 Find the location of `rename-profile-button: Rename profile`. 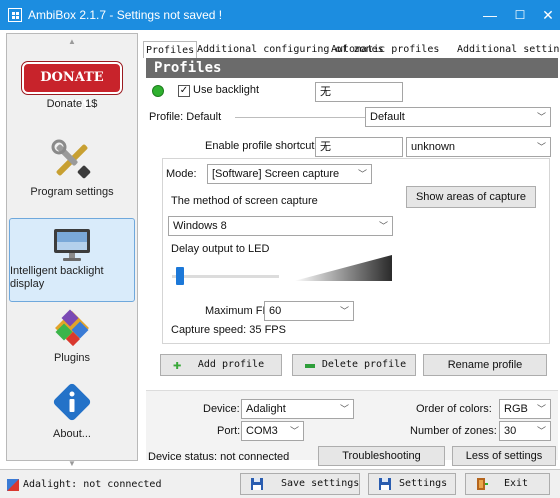

rename-profile-button: Rename profile is located at coordinates (485, 365).